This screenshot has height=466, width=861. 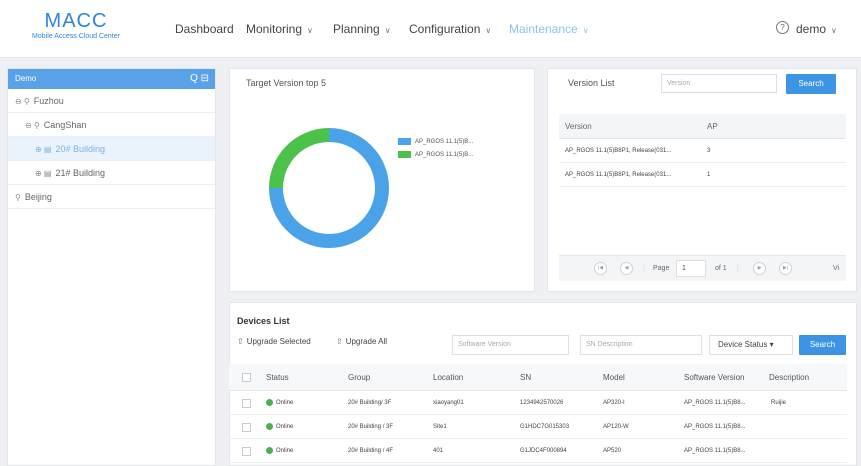 I want to click on page-total-label: of 1, so click(x=721, y=268).